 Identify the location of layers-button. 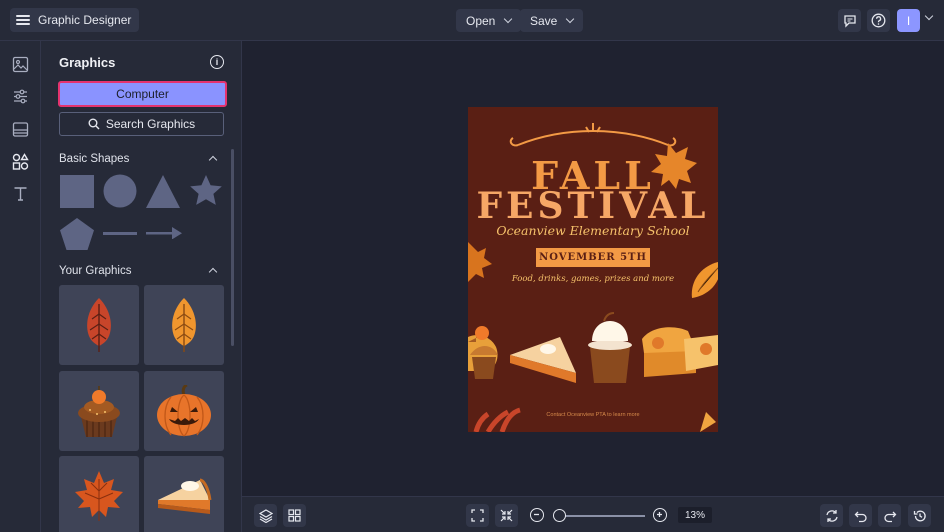
(265, 515).